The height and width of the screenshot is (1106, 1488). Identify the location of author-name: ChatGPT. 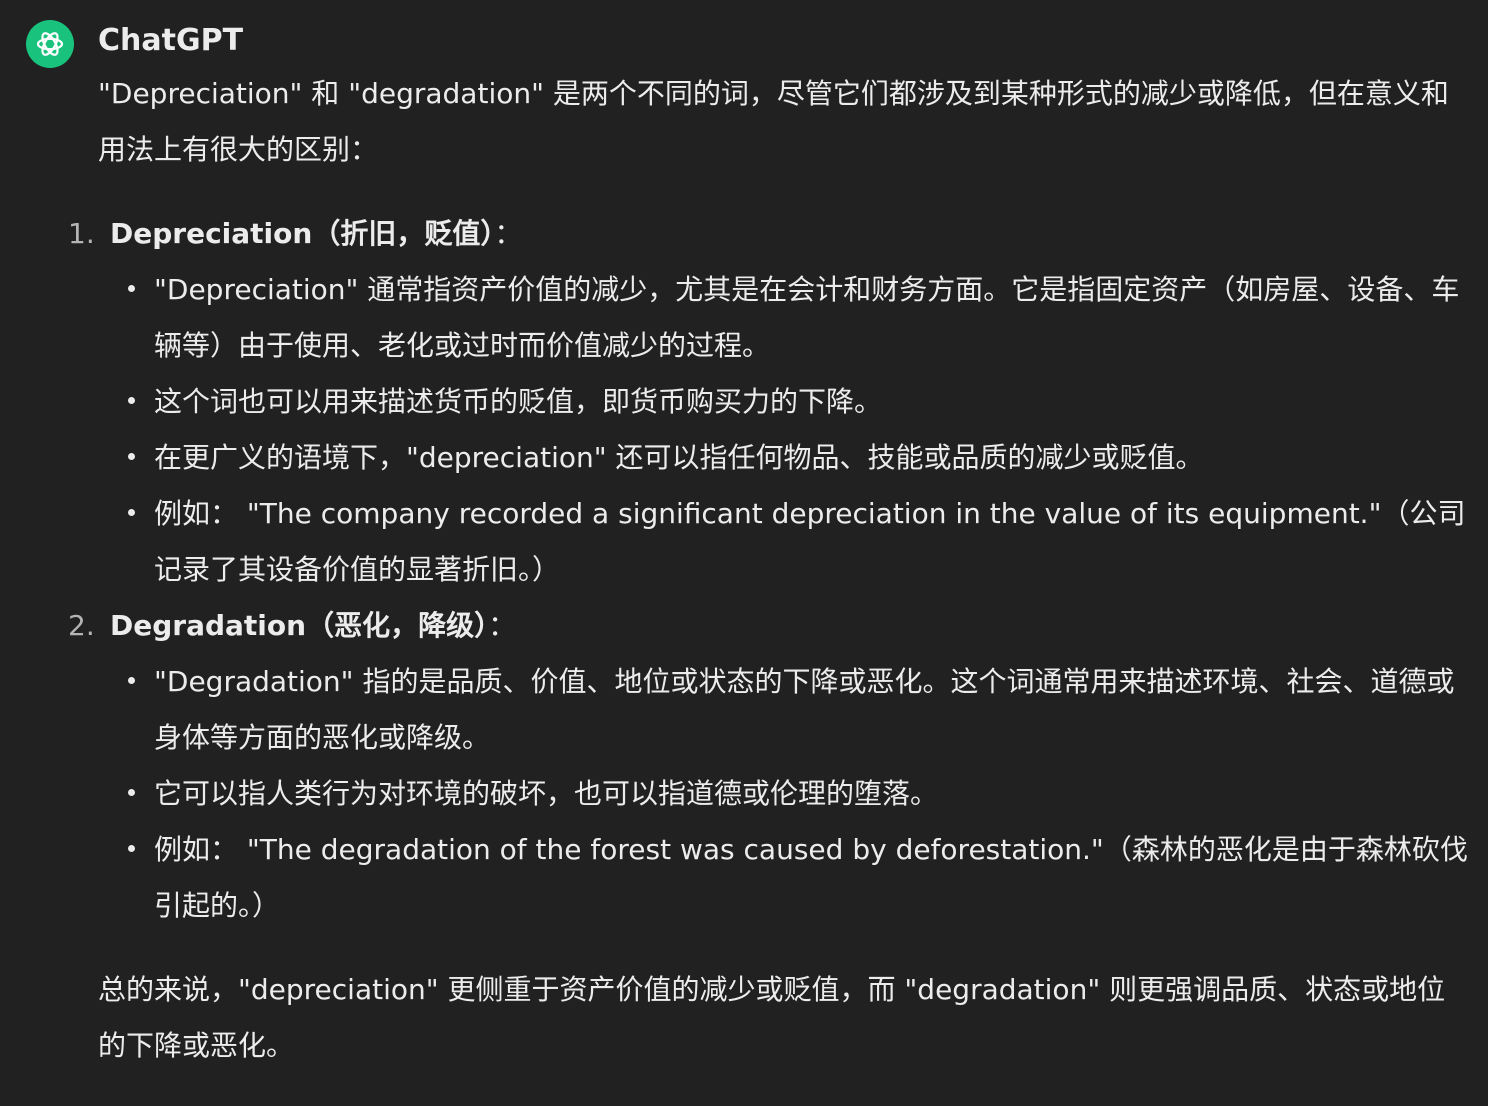
(171, 40).